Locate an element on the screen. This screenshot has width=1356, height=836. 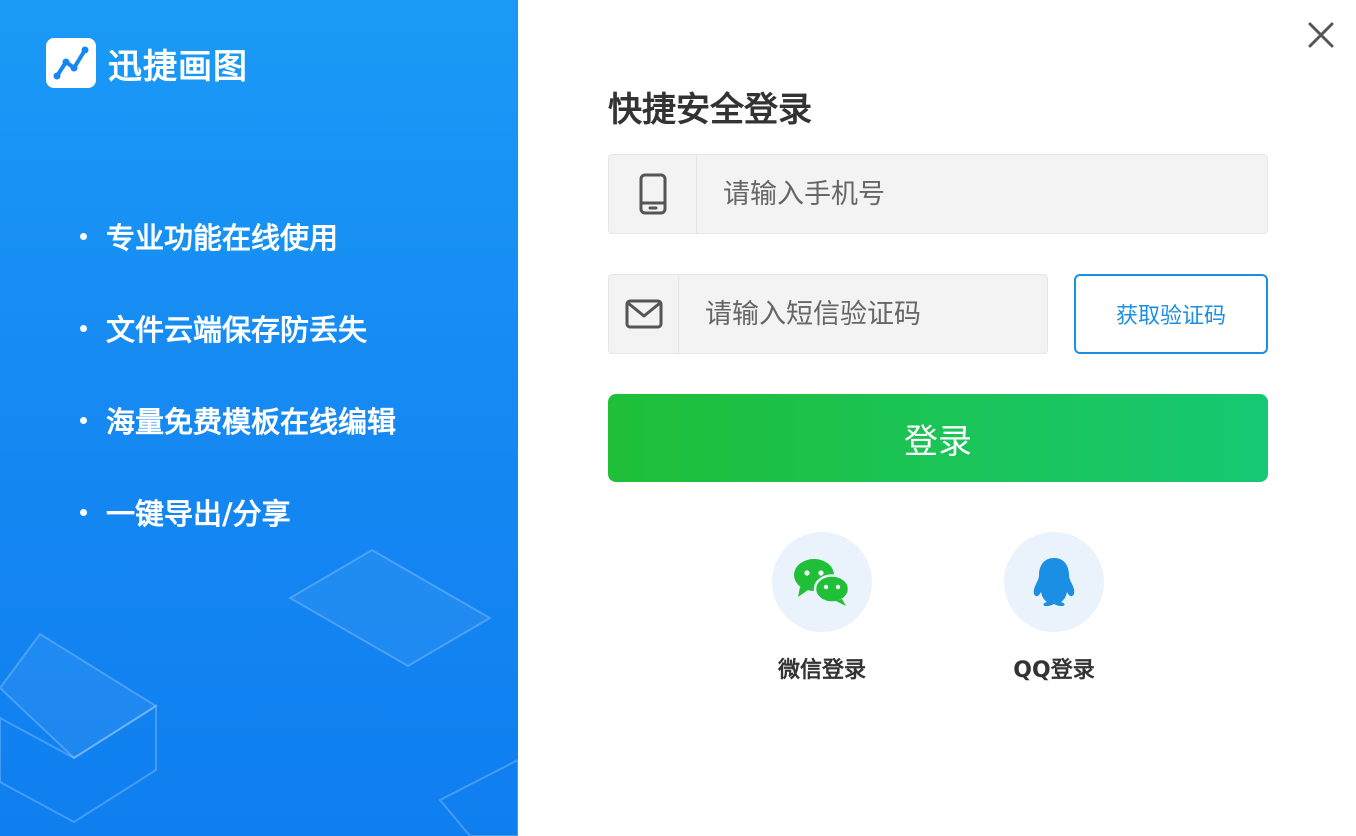
phone-input is located at coordinates (982, 194).